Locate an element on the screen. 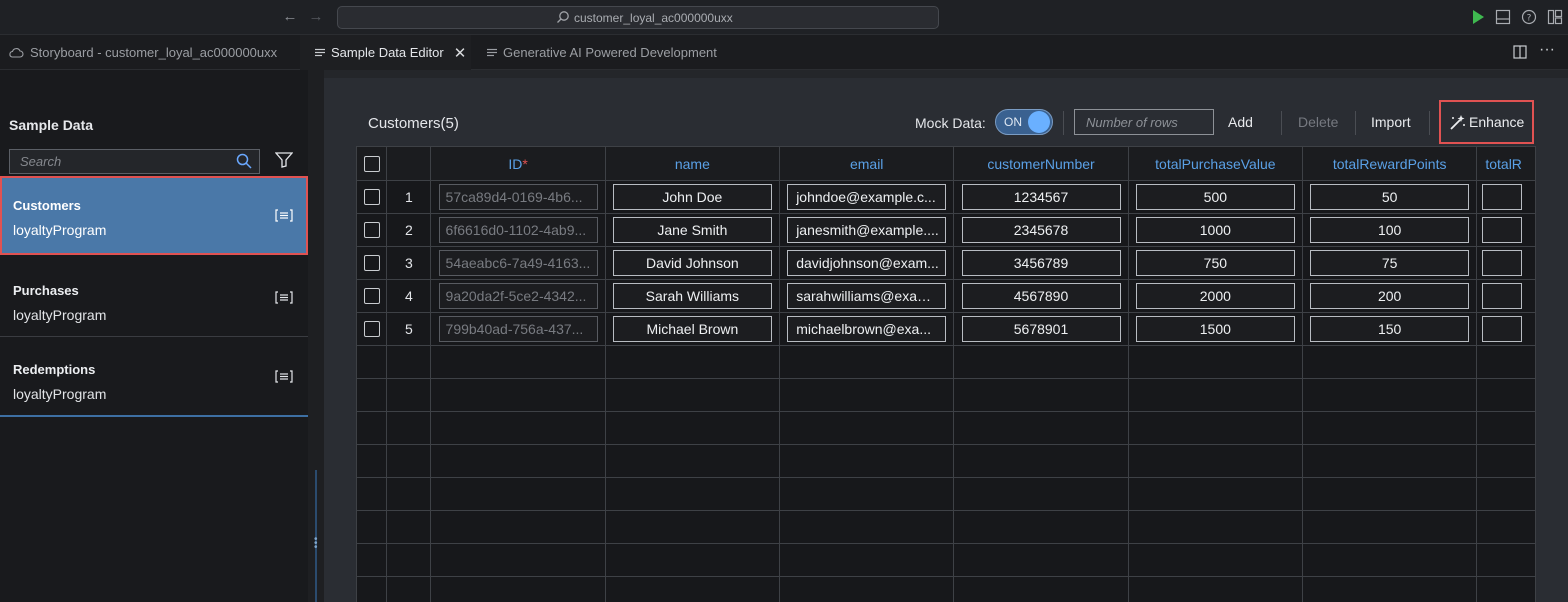 This screenshot has height=602, width=1568. customerNumber-field: 4567890 is located at coordinates (1041, 296).